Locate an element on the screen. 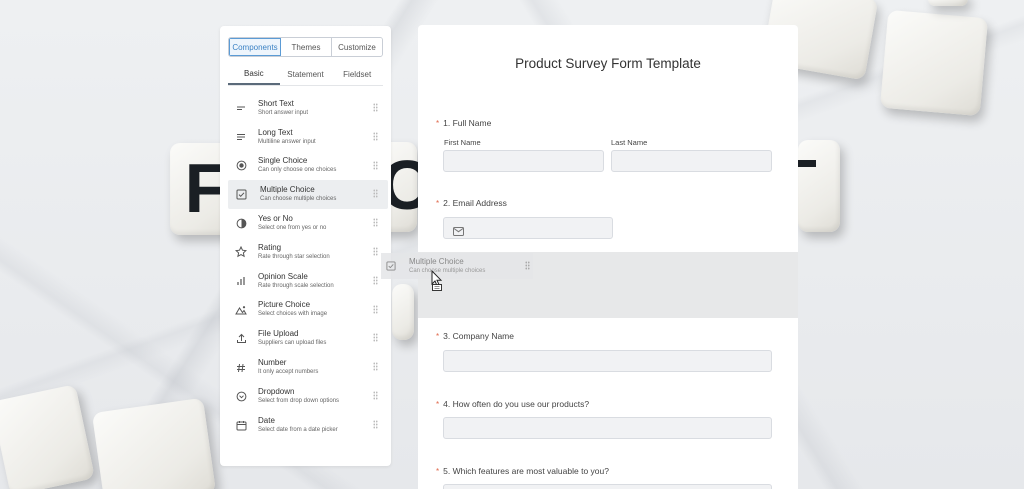 The image size is (1024, 489). component-picture-choice: Picture Choice Select choices with image is located at coordinates (308, 310).